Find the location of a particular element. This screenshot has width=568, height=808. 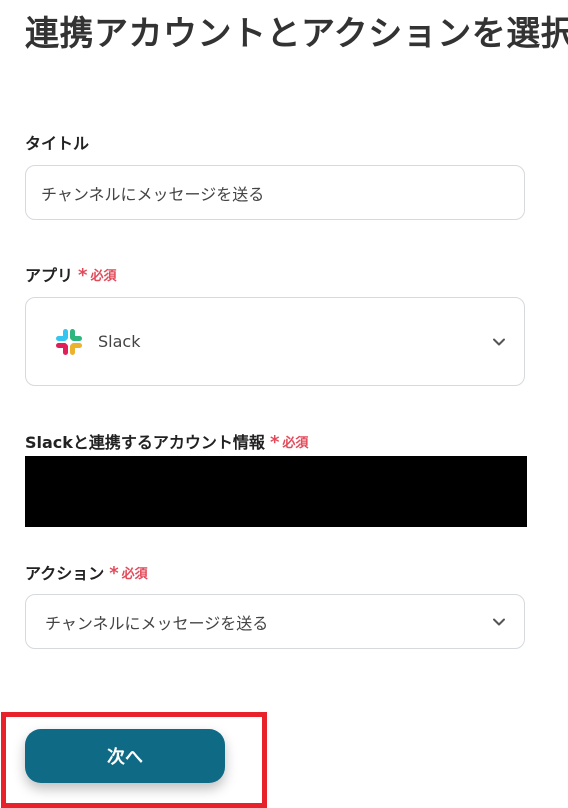

app-required-asterisk: * is located at coordinates (83, 275).